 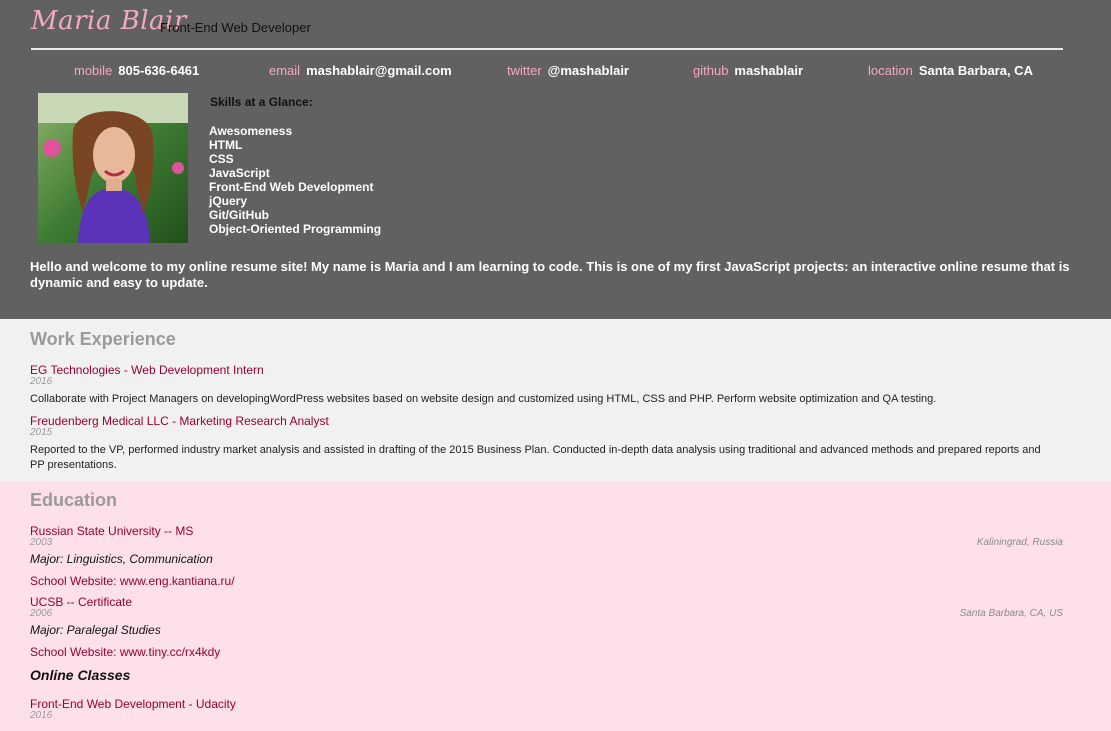 I want to click on profile-photo, so click(x=113, y=168).